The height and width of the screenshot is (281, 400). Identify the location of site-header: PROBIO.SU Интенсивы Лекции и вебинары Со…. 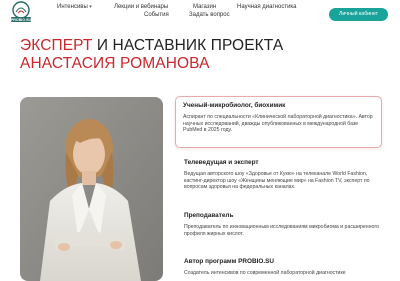
(200, 15).